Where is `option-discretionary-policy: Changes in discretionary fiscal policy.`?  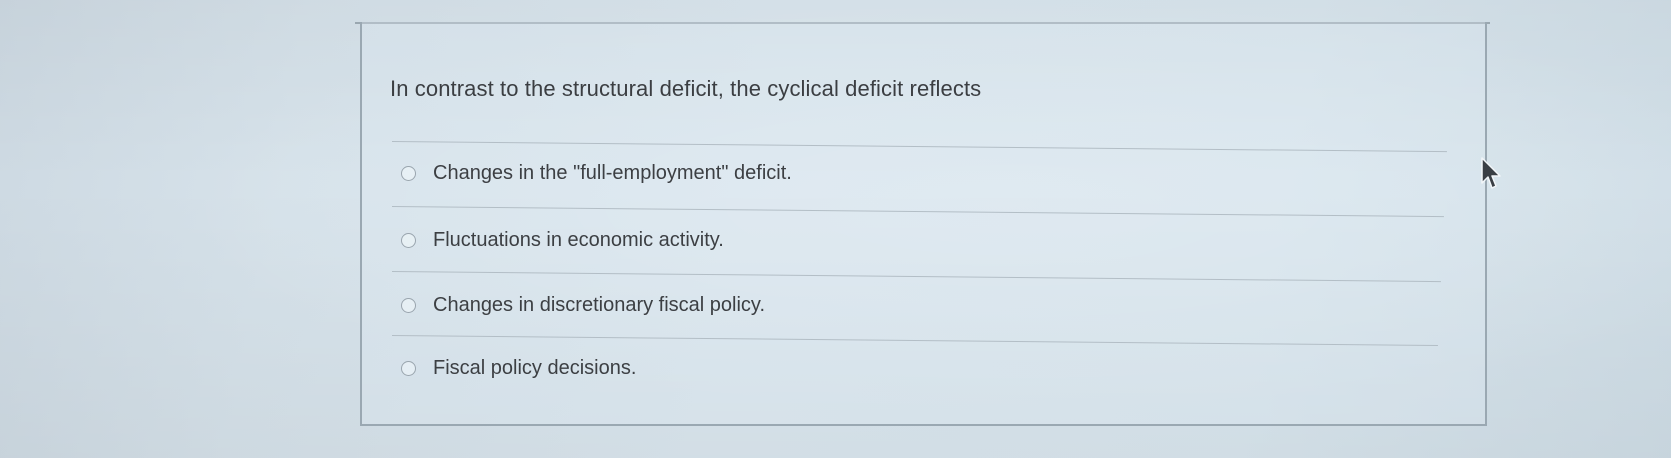
option-discretionary-policy: Changes in discretionary fiscal policy. is located at coordinates (583, 305).